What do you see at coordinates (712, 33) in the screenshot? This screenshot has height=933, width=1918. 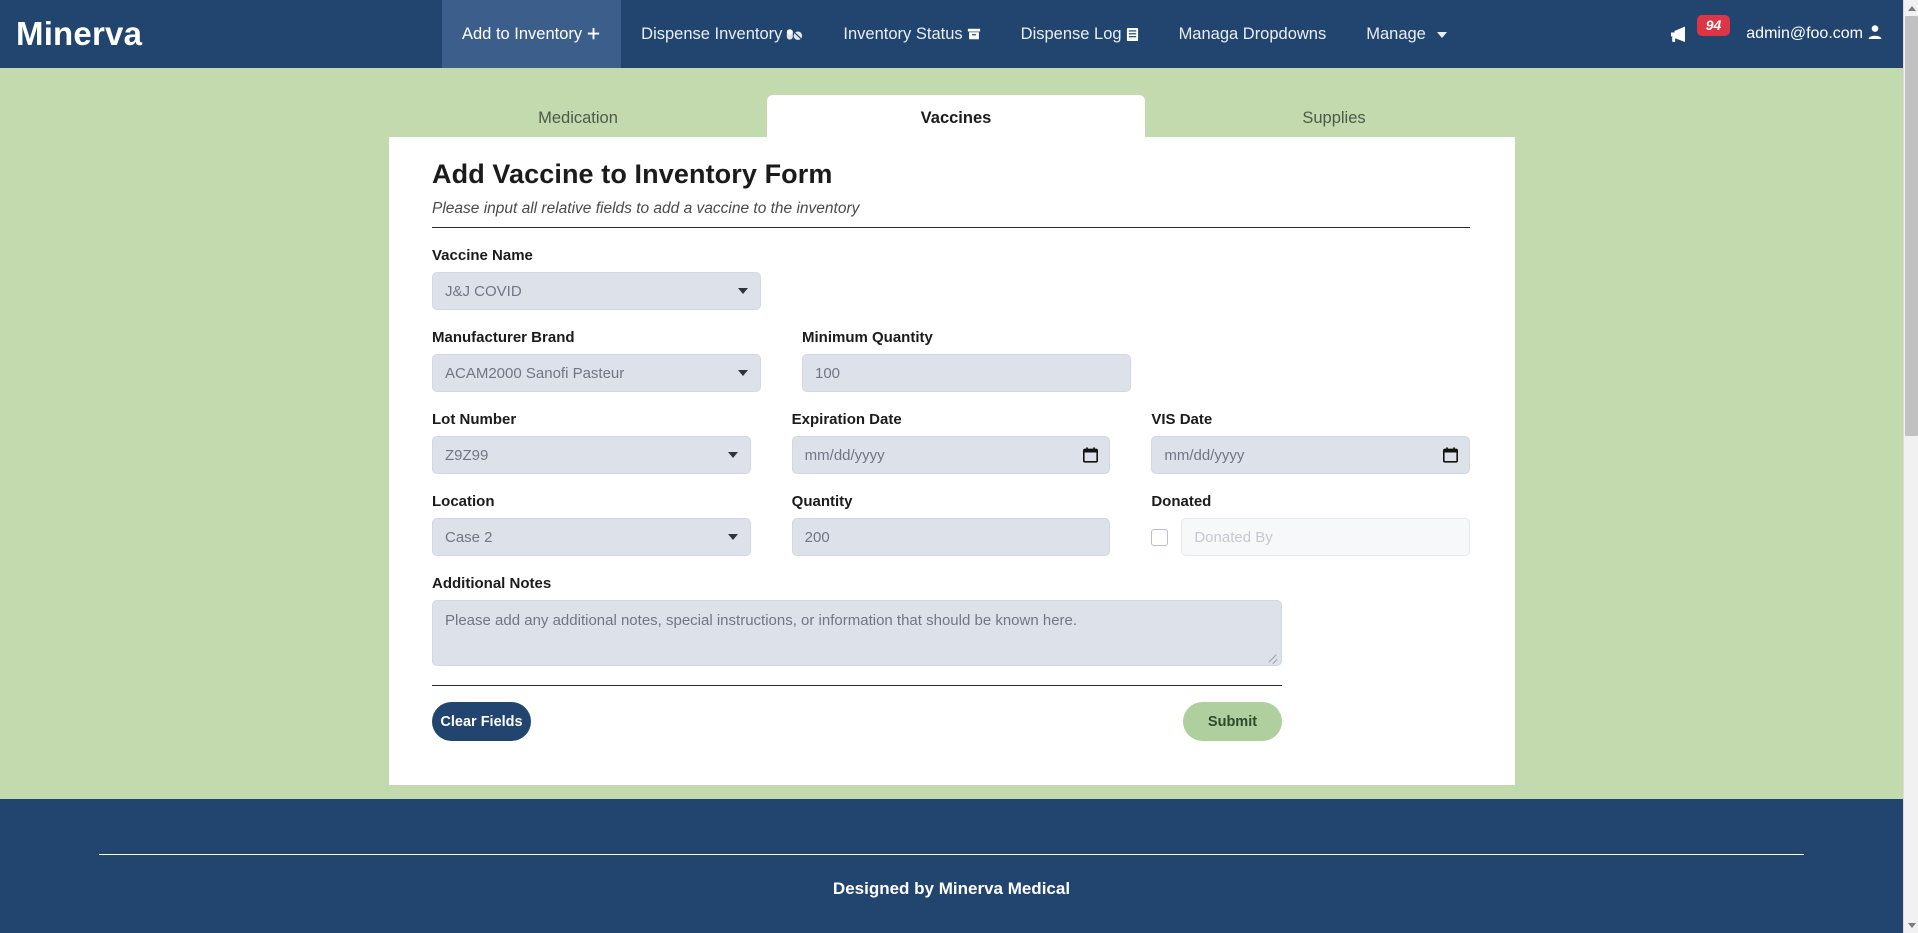 I see `nav-label-dispense-inventory: Dispense Inventory` at bounding box center [712, 33].